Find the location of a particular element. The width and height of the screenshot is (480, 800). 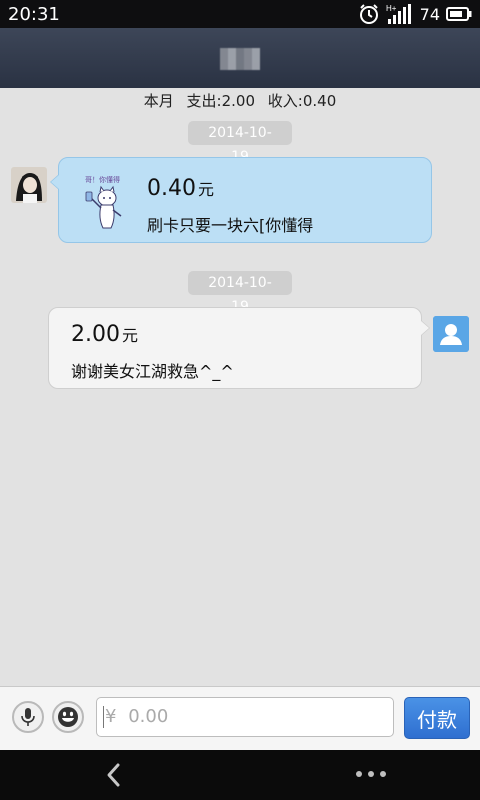

voice-button is located at coordinates (28, 717).